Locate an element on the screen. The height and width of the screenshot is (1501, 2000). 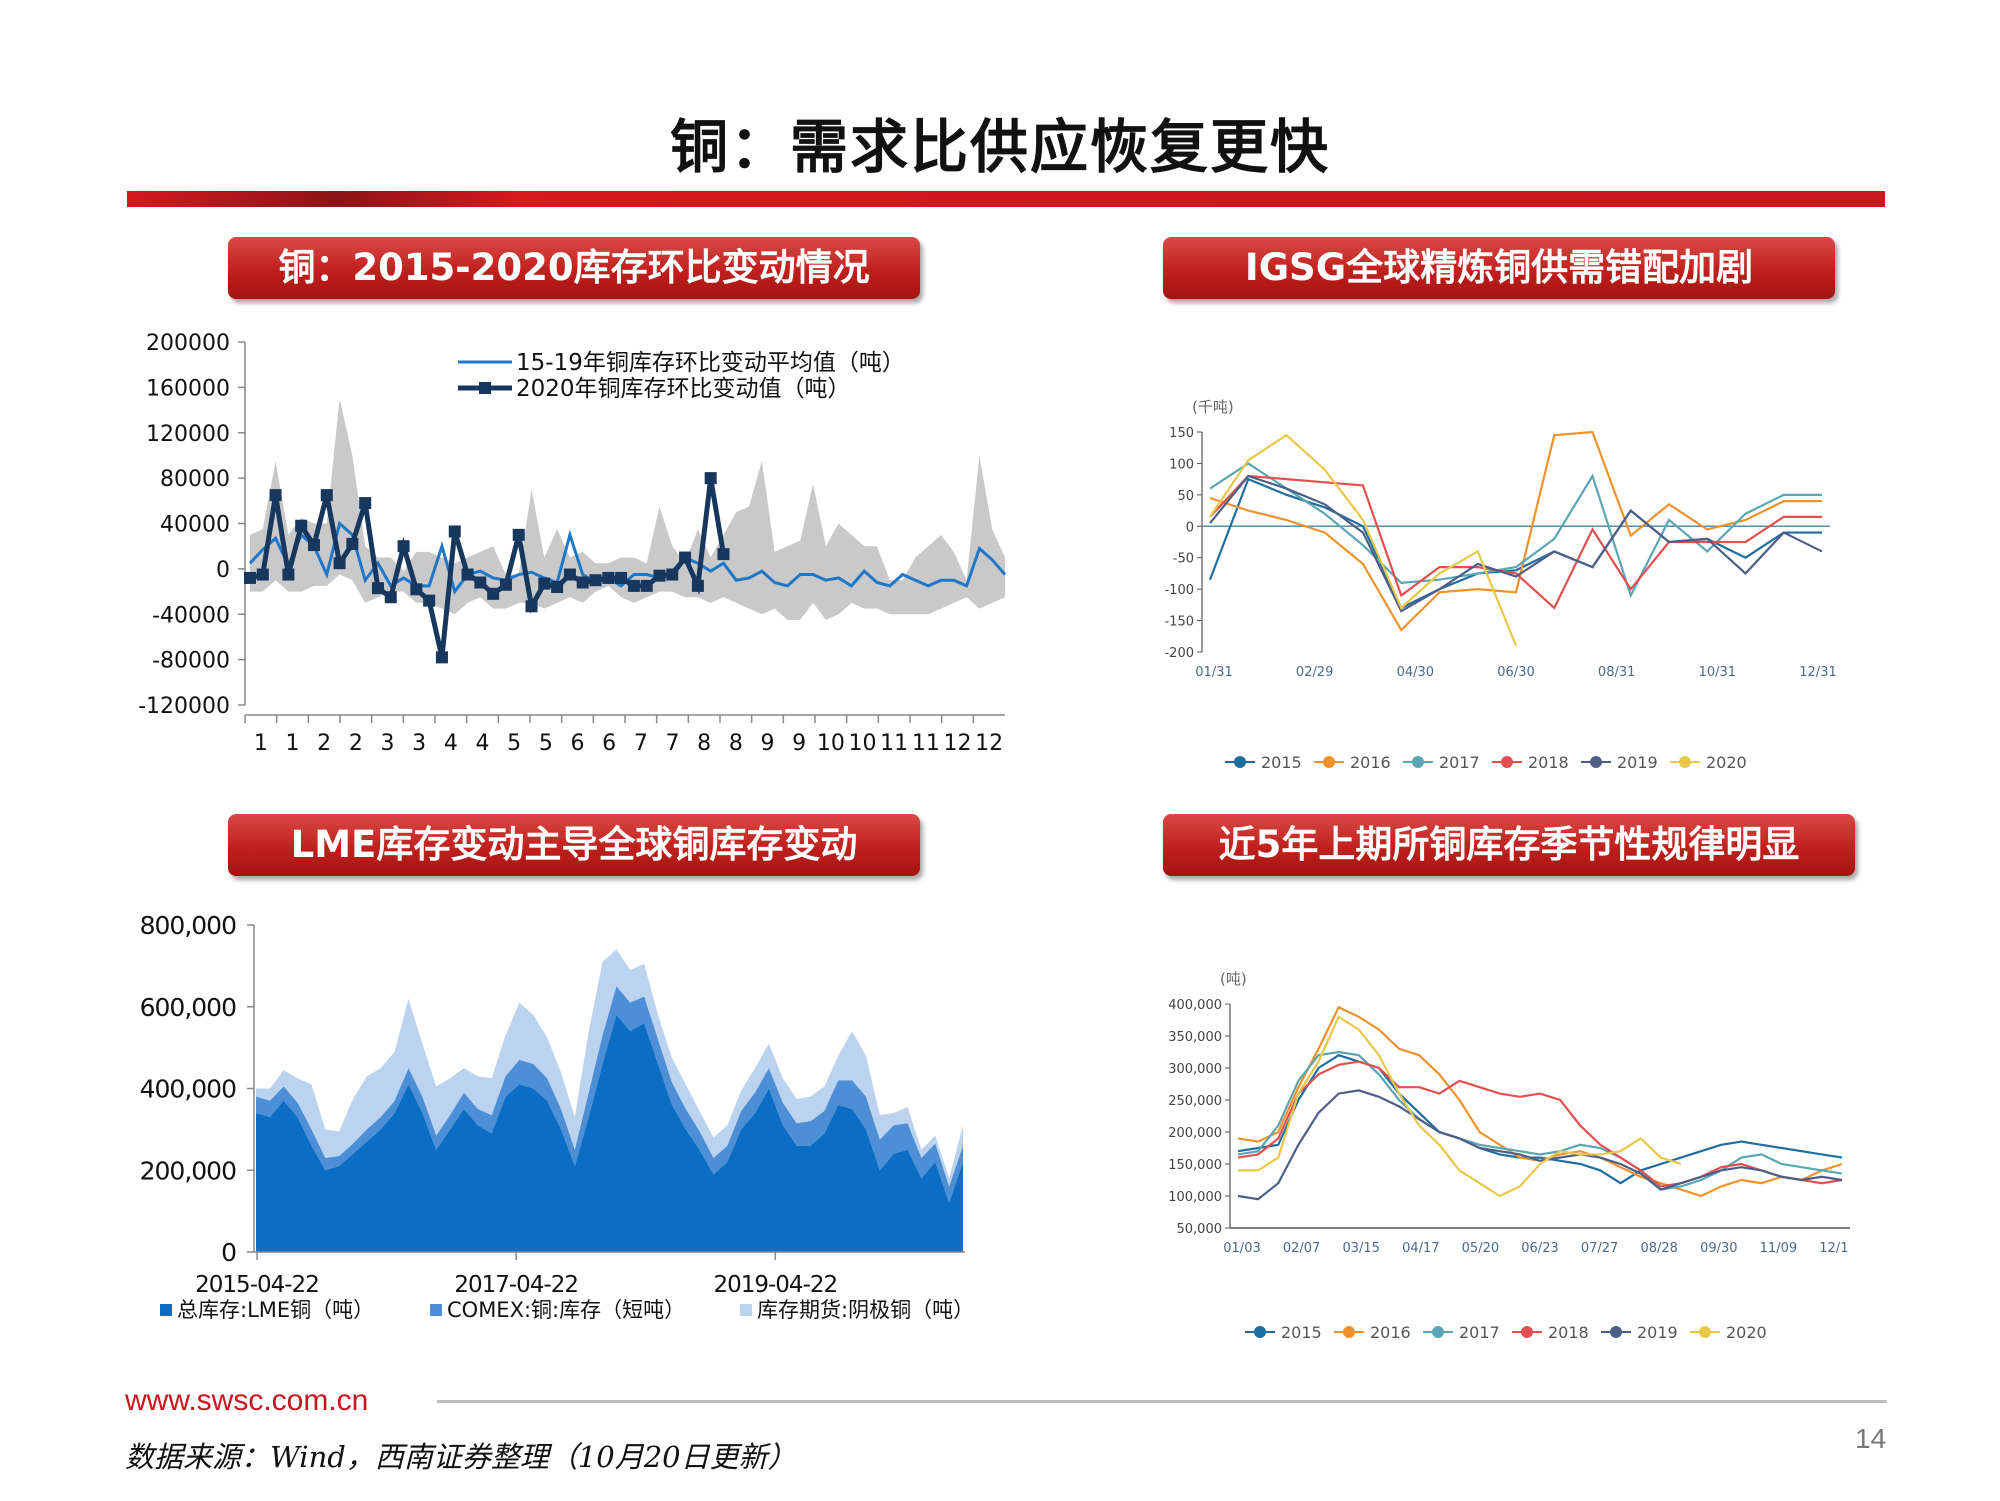
y-tick-label: 80000 is located at coordinates (195, 479).